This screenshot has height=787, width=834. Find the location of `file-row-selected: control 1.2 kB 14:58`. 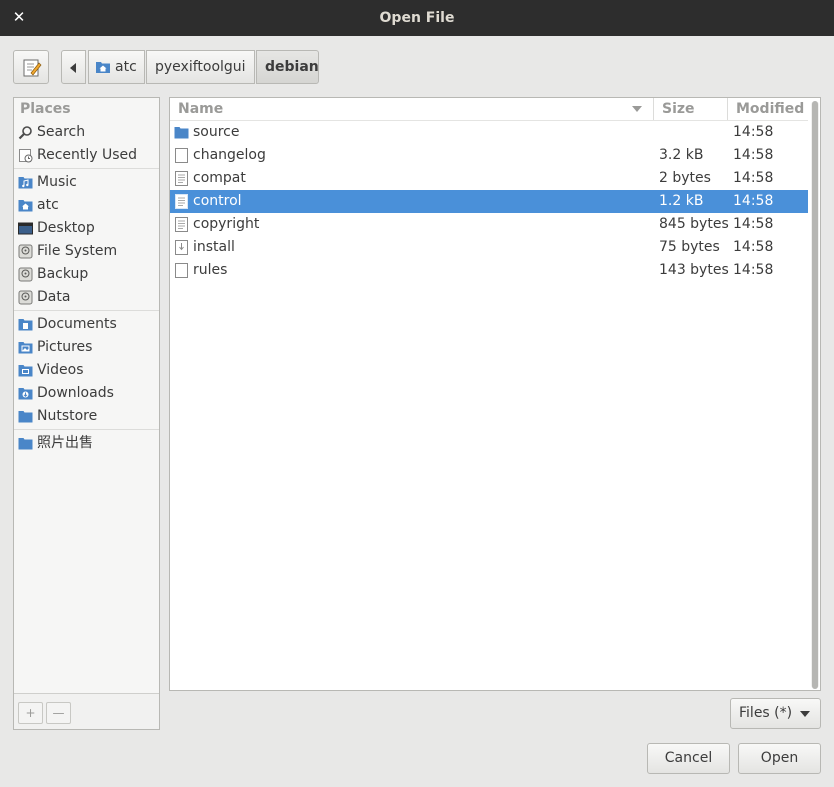

file-row-selected: control 1.2 kB 14:58 is located at coordinates (489, 201).